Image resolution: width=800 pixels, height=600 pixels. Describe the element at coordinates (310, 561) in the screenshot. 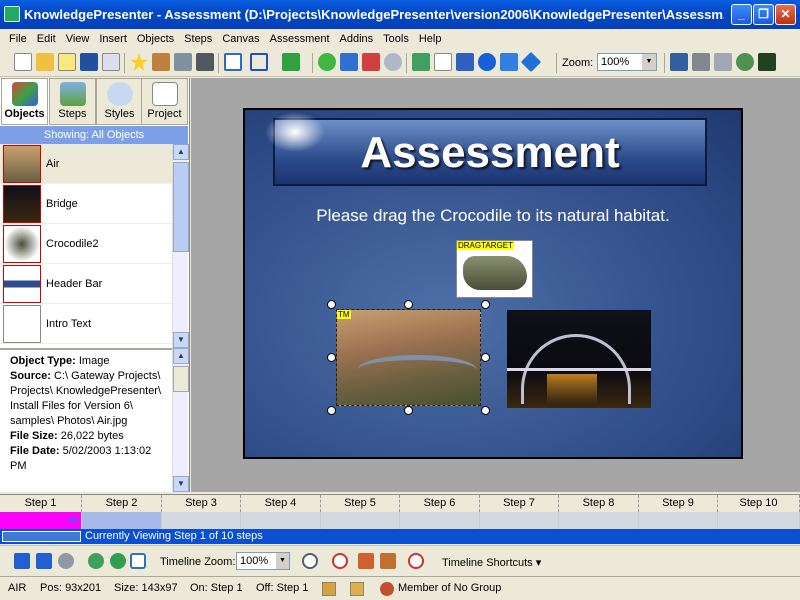

I see `stopwatch-icon` at that location.